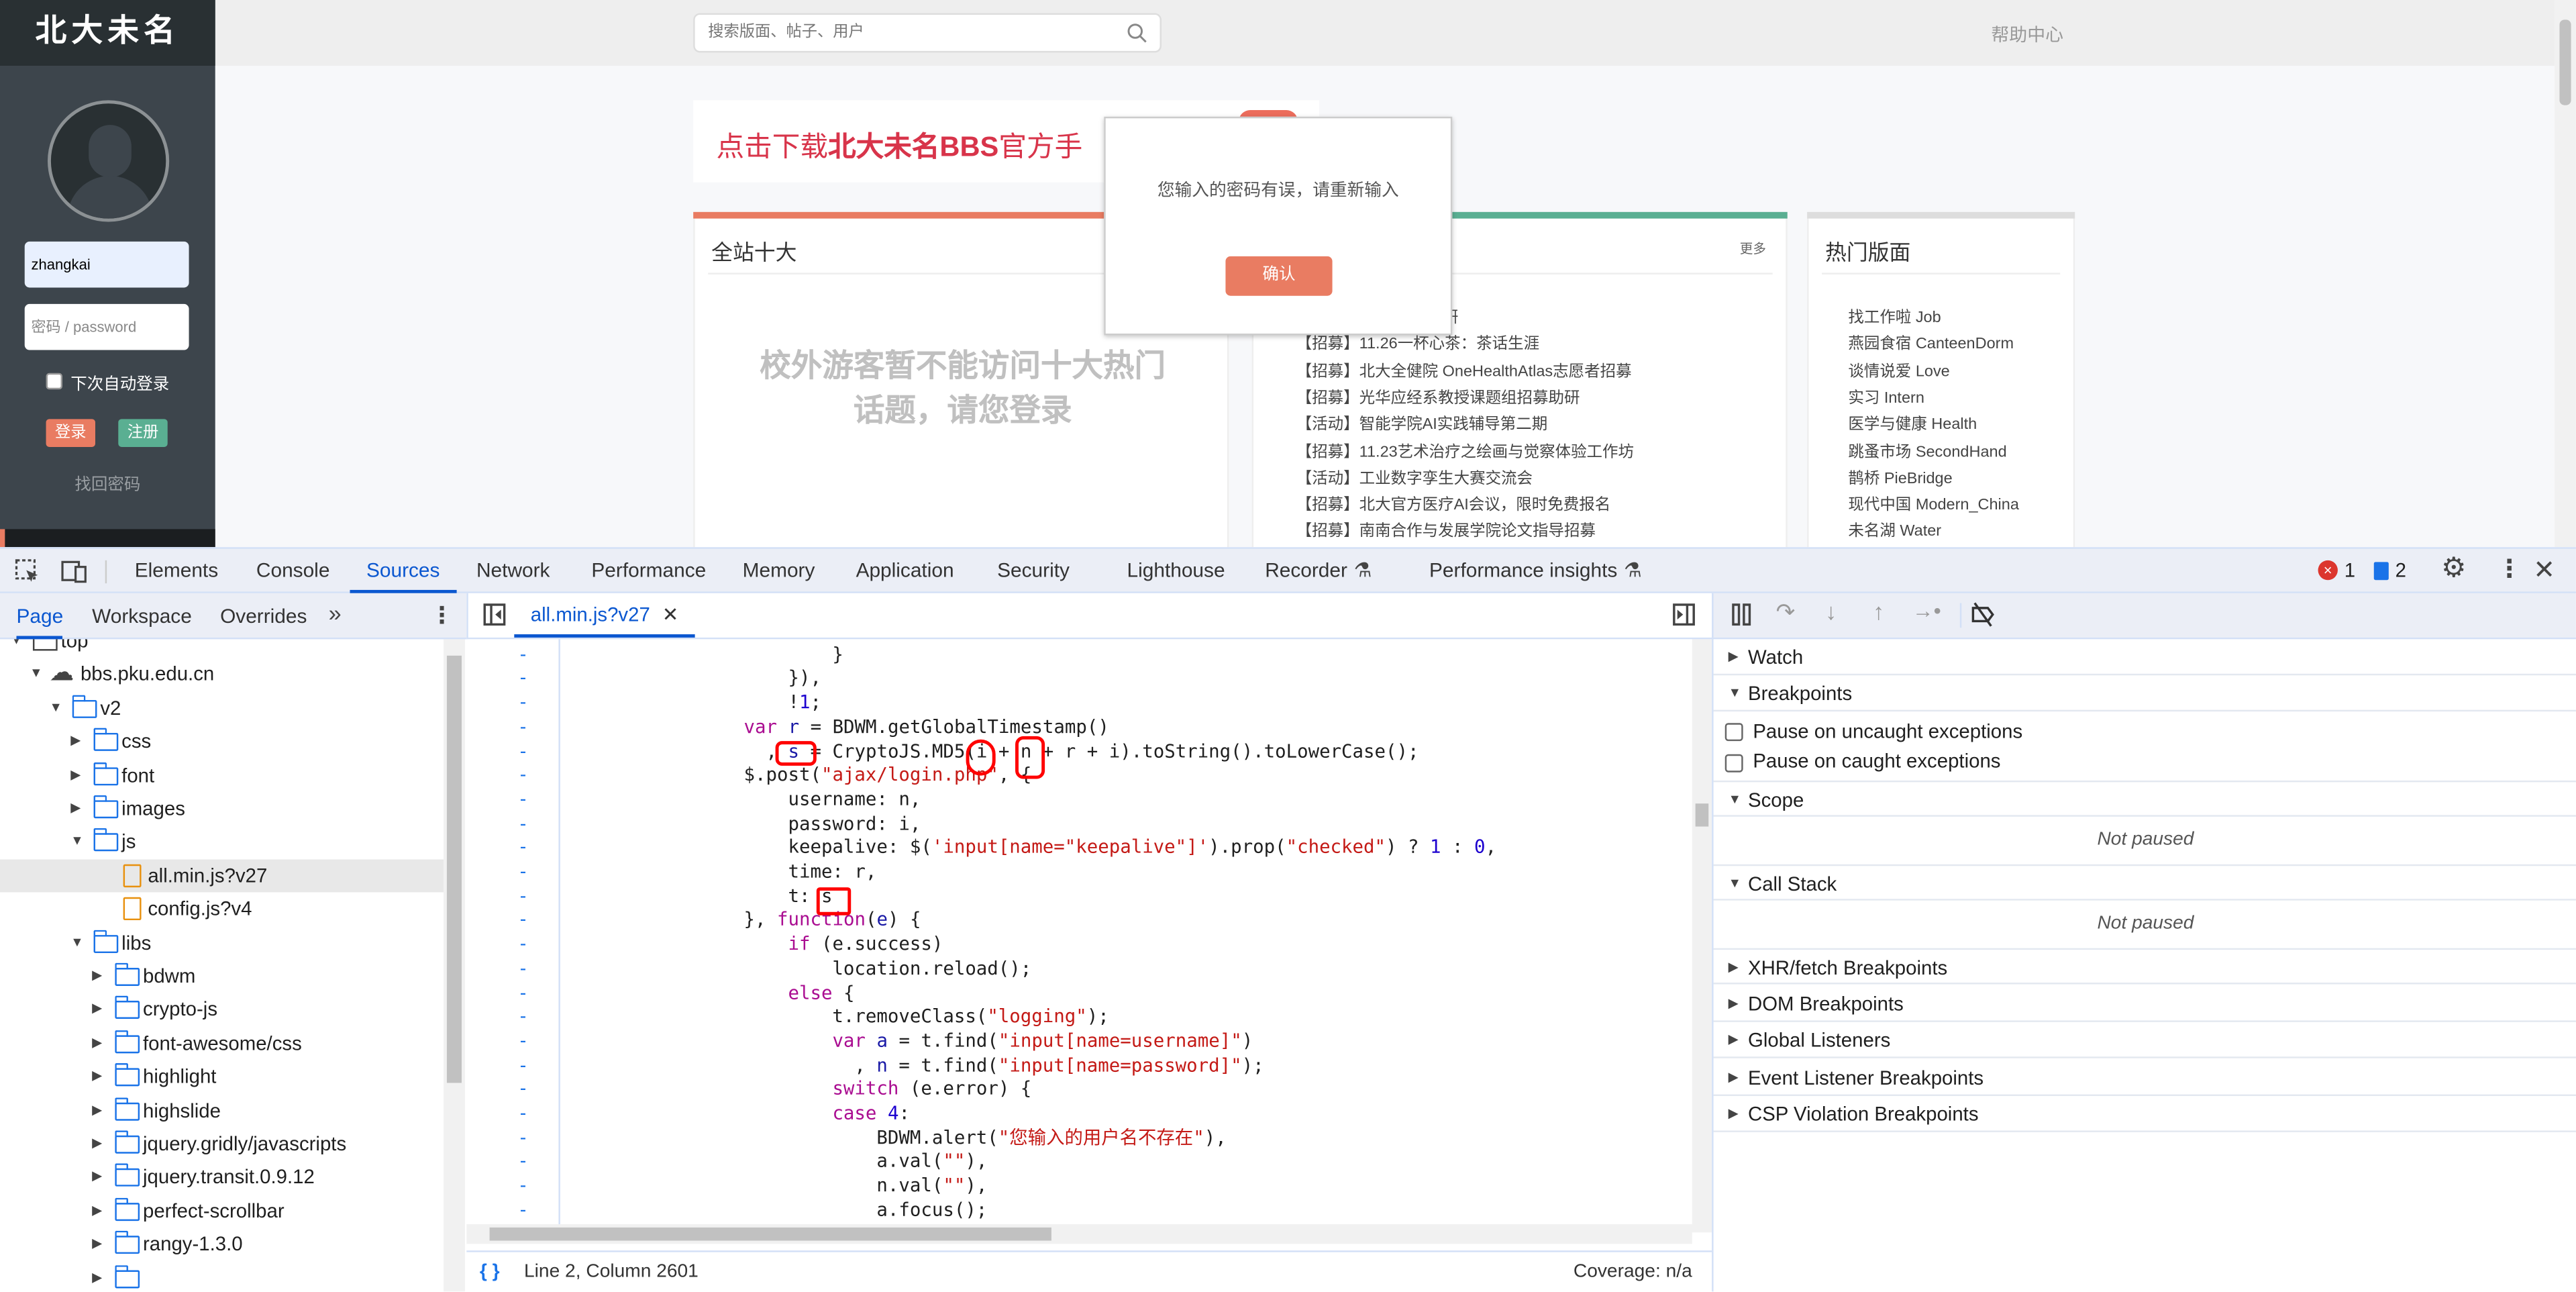  Describe the element at coordinates (40, 617) in the screenshot. I see `navigator-tab-page: Page` at that location.